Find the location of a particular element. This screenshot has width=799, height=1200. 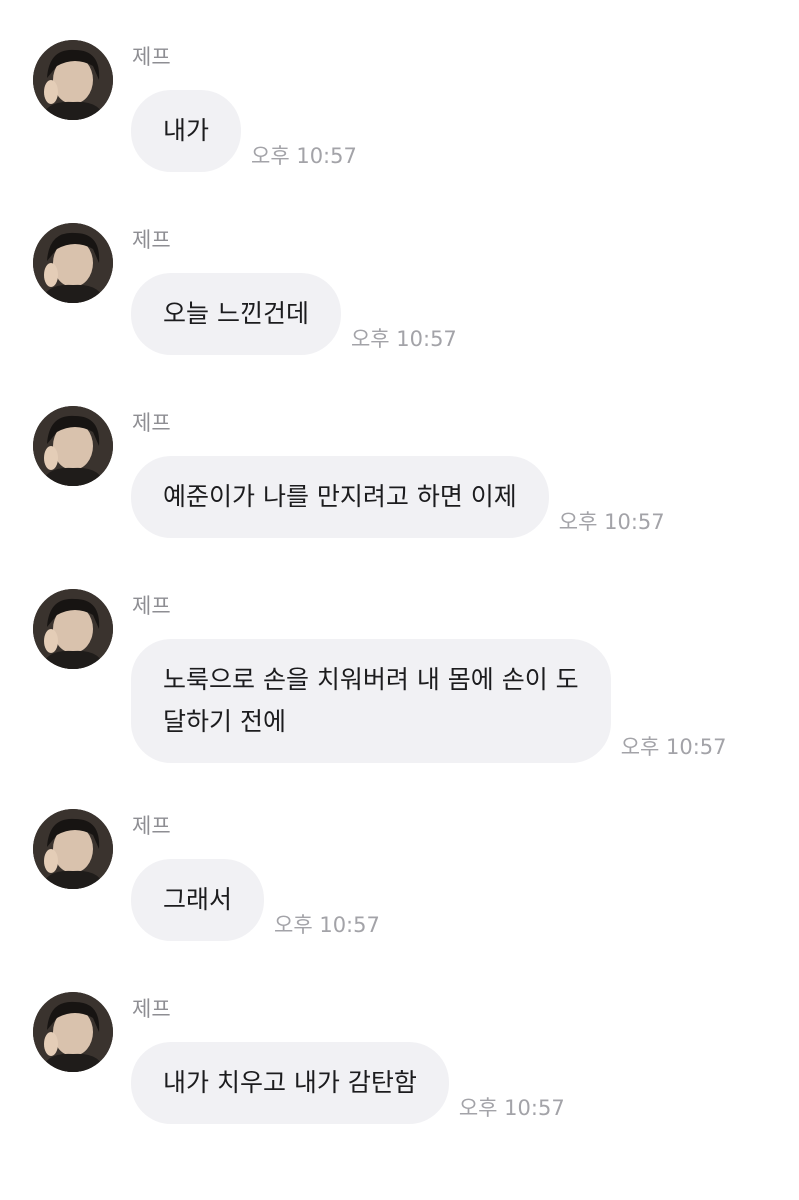

message-text: 오늘 느낀건데 is located at coordinates (236, 313).